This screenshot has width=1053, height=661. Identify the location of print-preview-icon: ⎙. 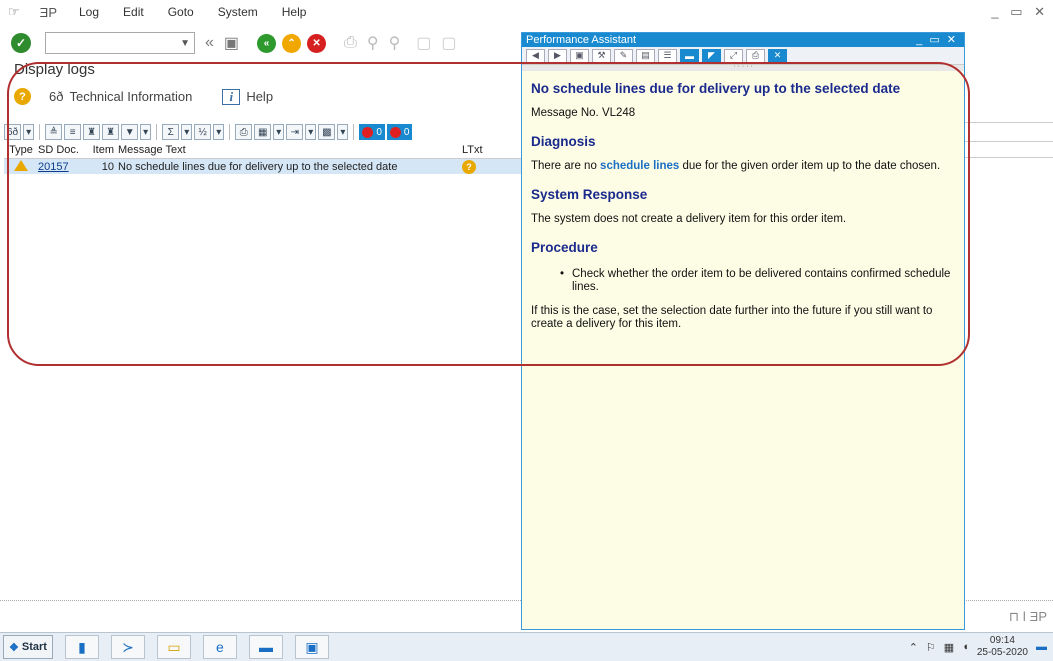
(244, 132).